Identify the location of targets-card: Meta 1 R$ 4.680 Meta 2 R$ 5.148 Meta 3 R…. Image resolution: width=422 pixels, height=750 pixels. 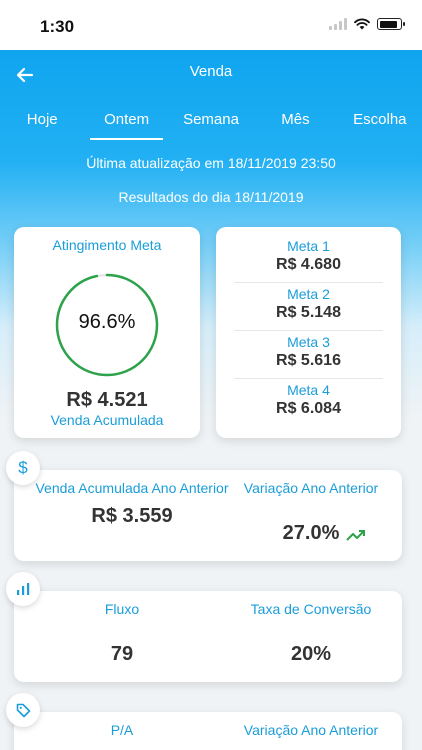
(308, 332).